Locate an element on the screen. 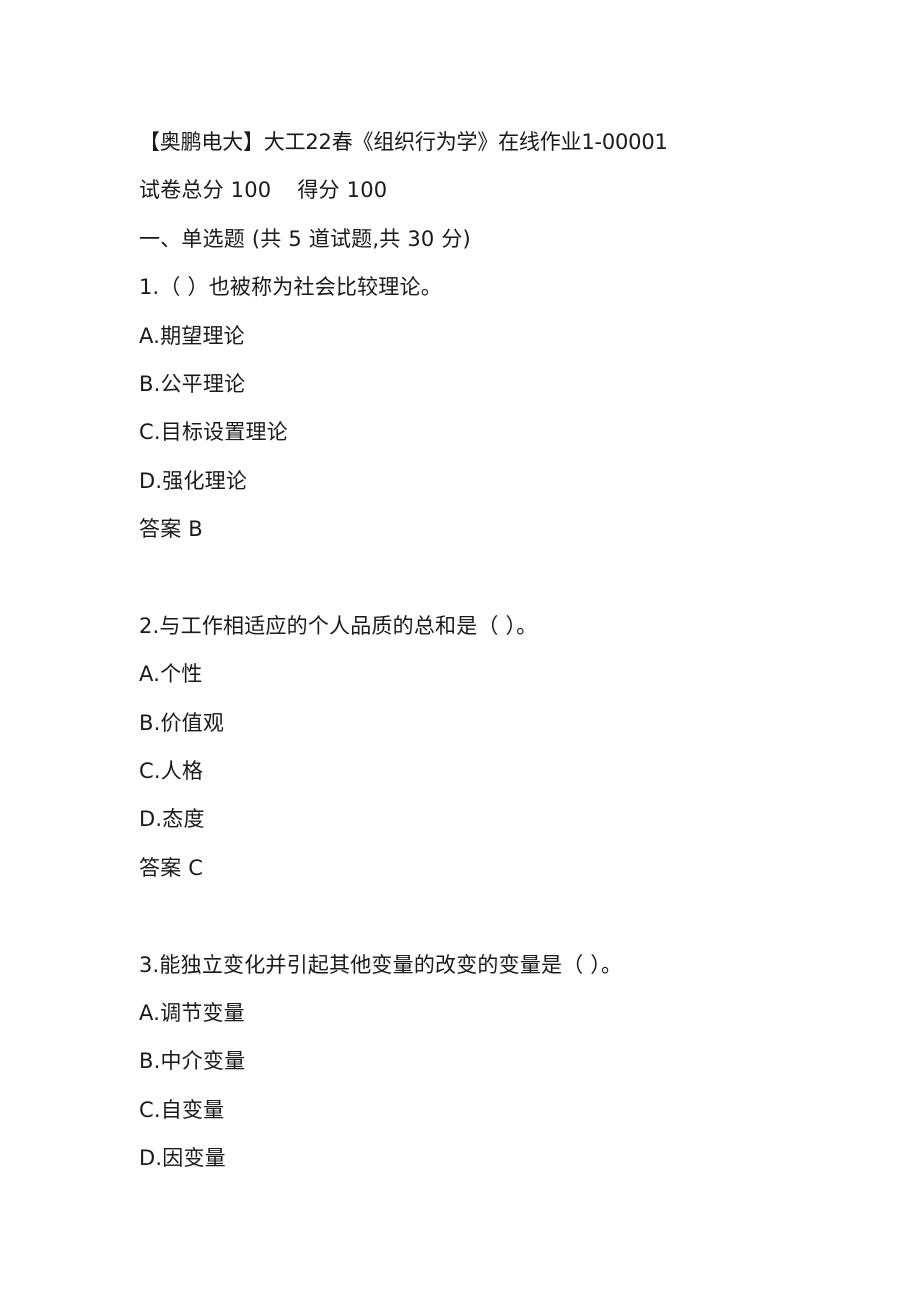  question-stem: 2.与工作相适应的个人品质的总和是（ ）。 is located at coordinates (338, 625).